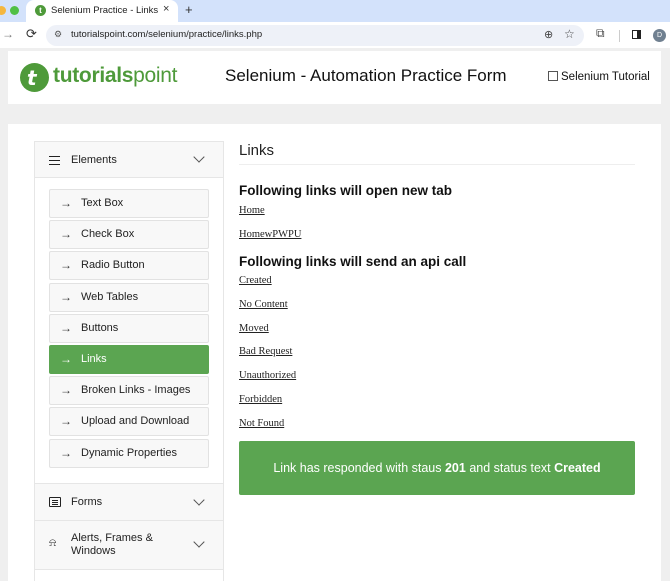  I want to click on sidebar-item-text-box: → Text Box, so click(129, 203).